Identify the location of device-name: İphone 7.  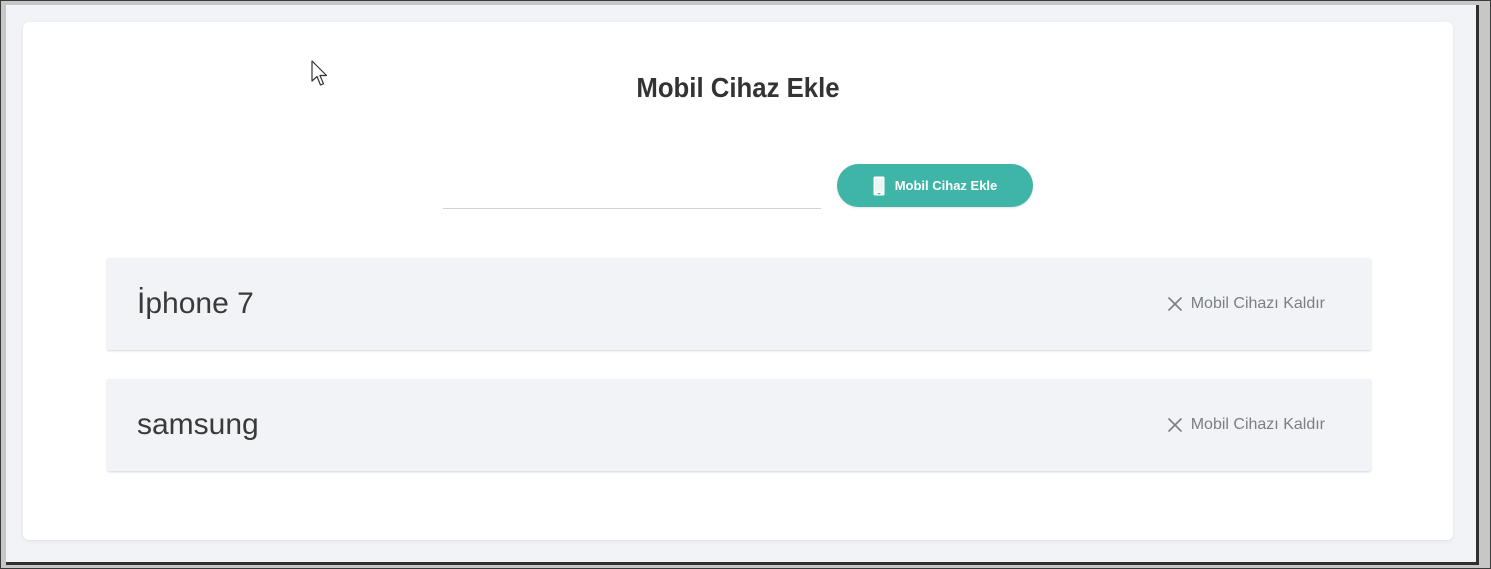
(195, 303).